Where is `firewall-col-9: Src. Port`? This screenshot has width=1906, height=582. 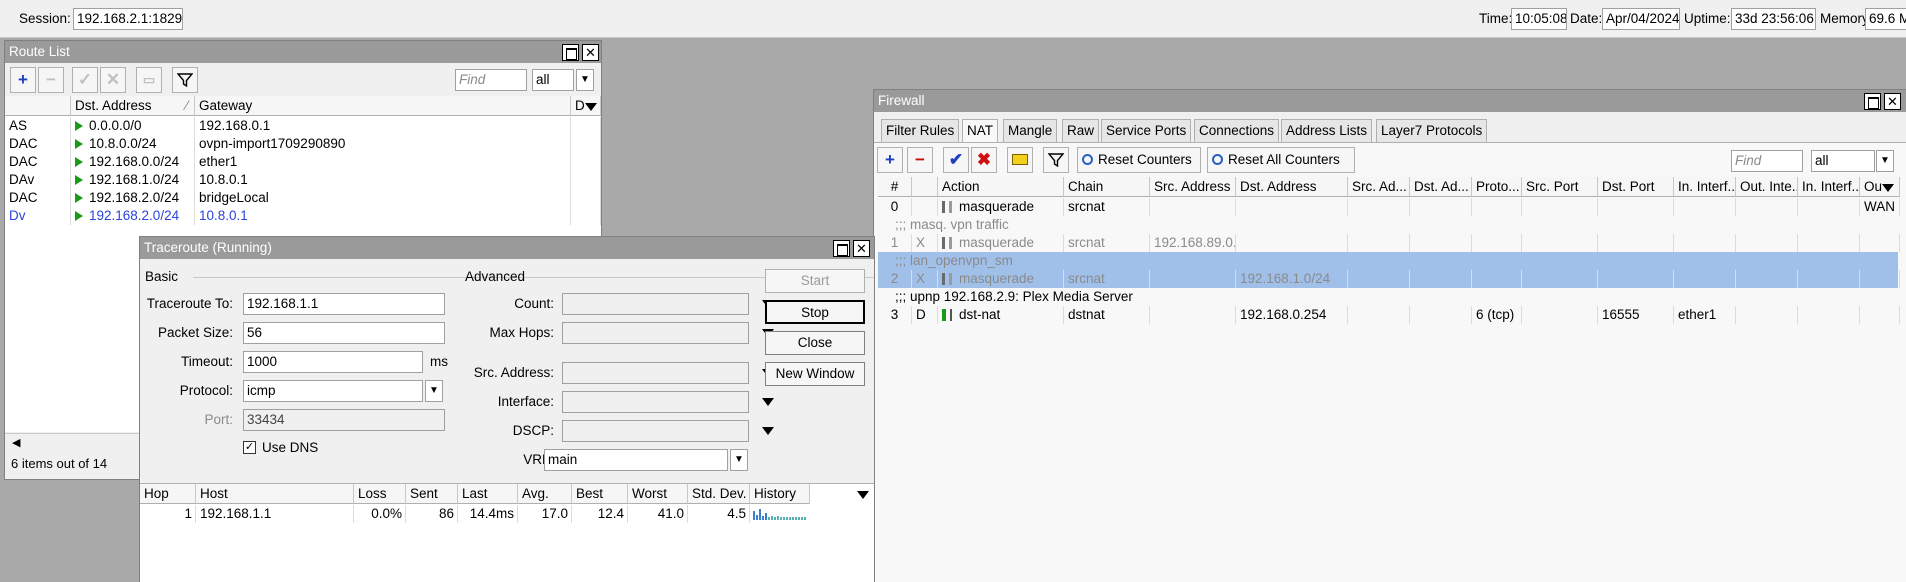 firewall-col-9: Src. Port is located at coordinates (1560, 187).